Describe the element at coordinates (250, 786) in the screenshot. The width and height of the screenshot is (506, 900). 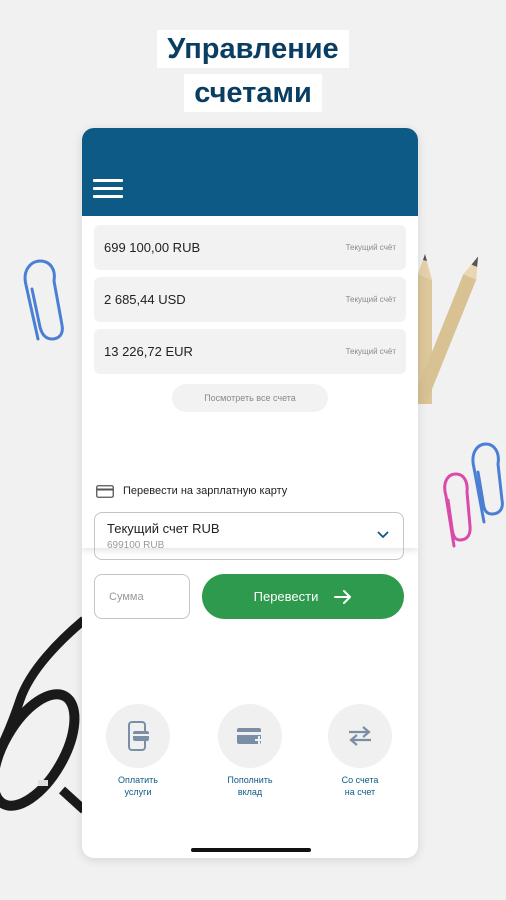
I see `action-label: Пополнить вклад` at that location.